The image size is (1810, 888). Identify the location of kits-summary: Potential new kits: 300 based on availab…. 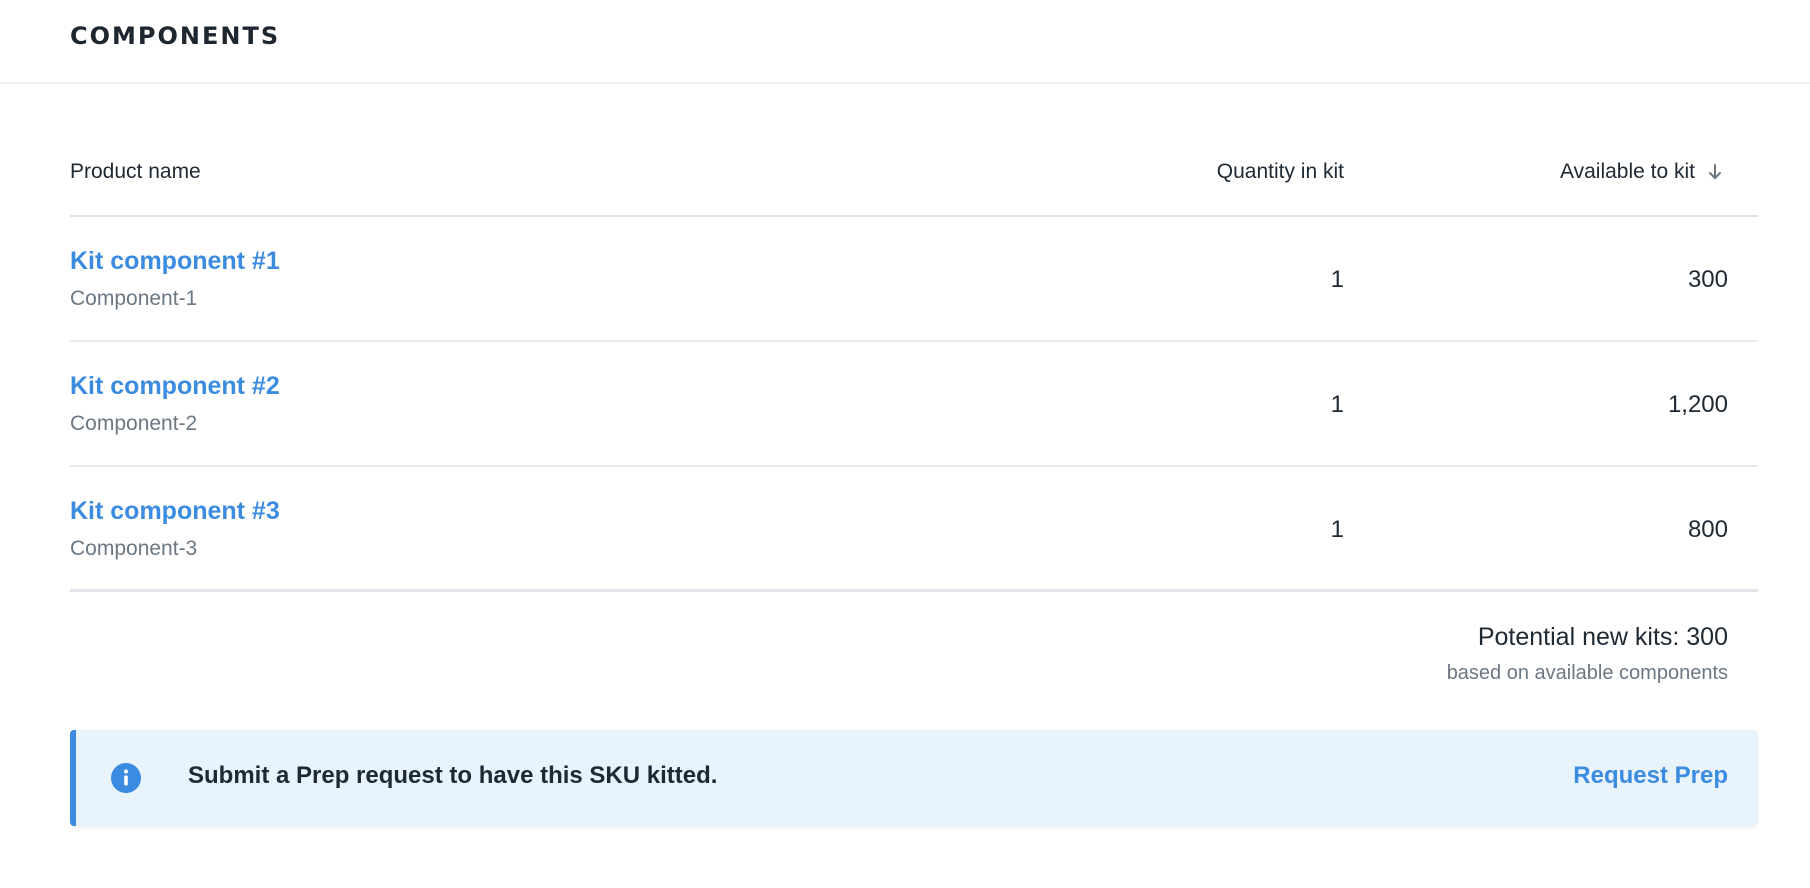
(914, 661).